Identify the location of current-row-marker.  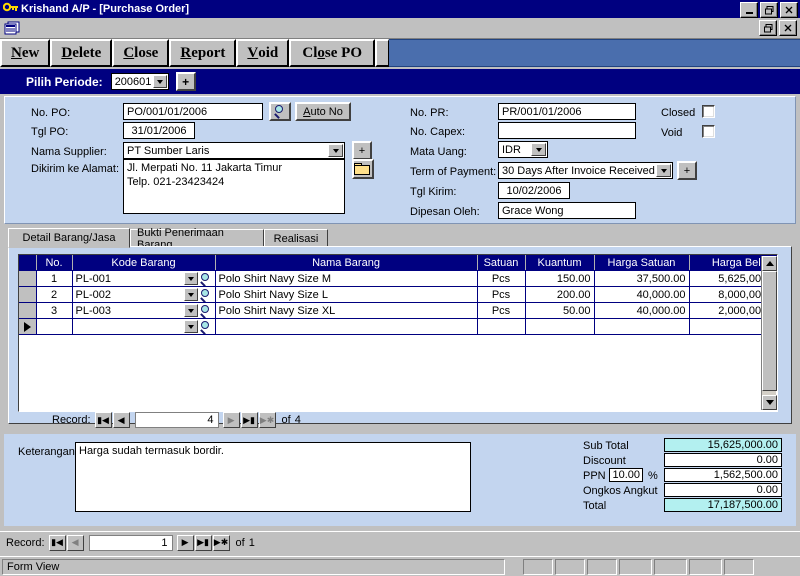
(28, 326).